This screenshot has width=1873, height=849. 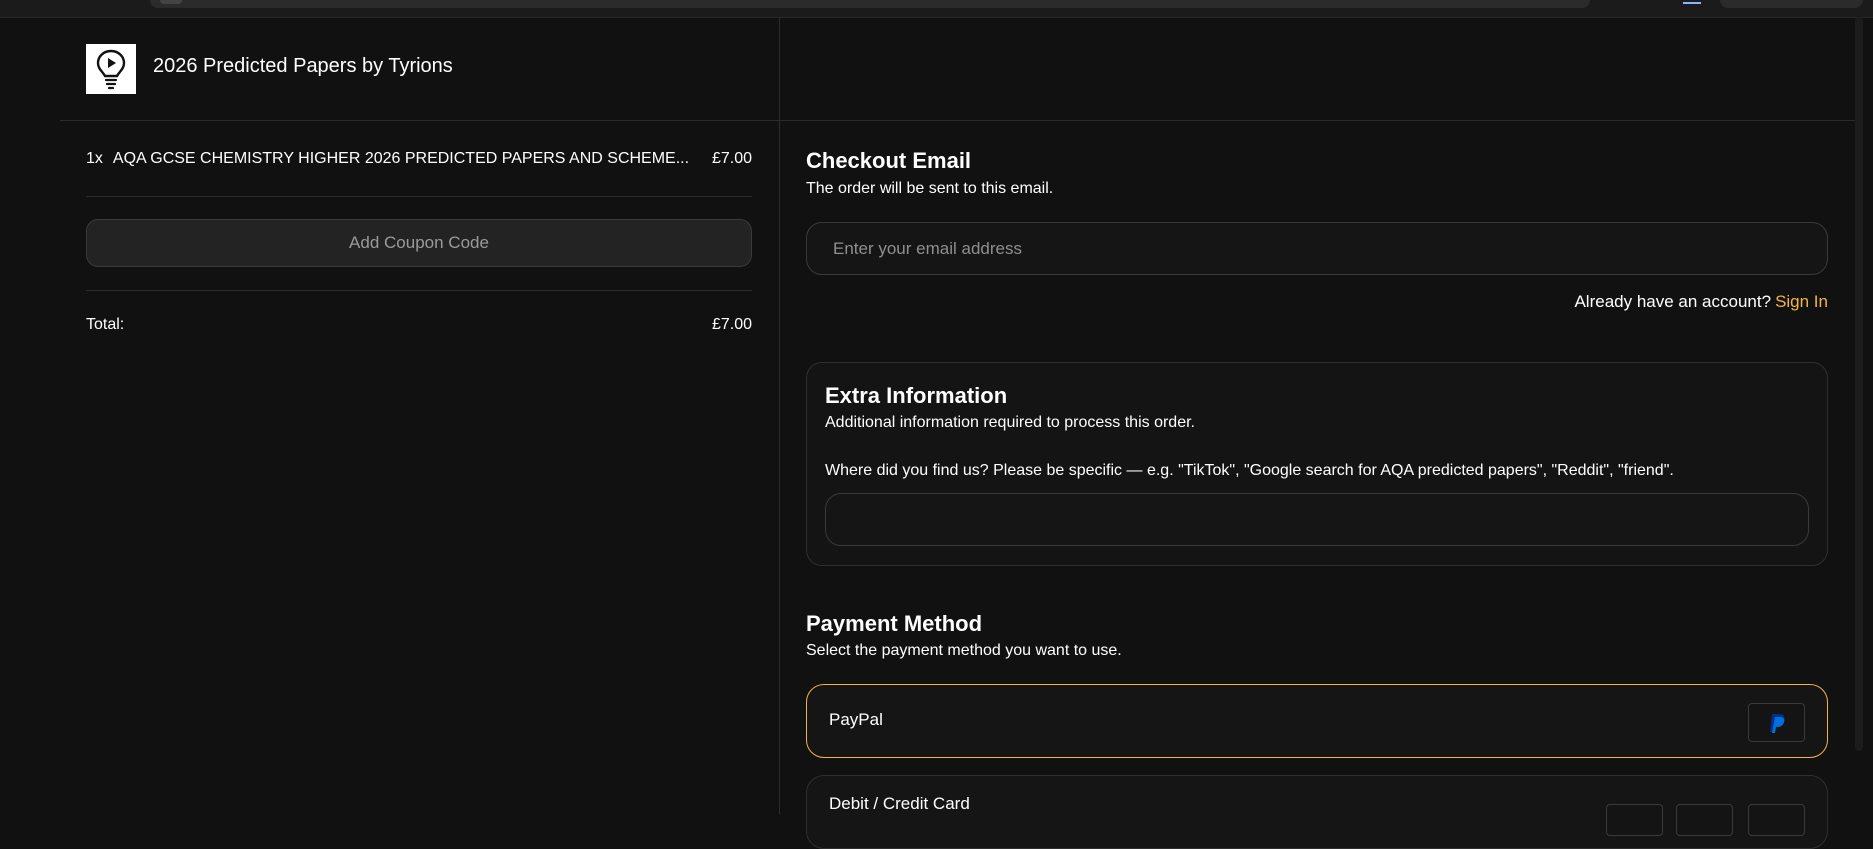 I want to click on account-prompt: Already have an account? Sign In, so click(x=1701, y=302).